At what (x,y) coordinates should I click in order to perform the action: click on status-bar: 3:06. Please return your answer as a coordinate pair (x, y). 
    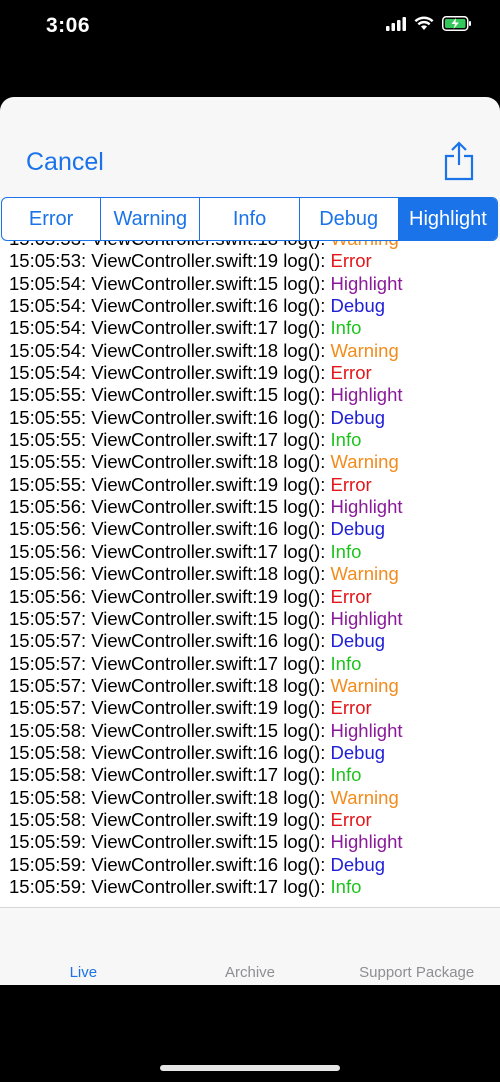
    Looking at the image, I should click on (250, 30).